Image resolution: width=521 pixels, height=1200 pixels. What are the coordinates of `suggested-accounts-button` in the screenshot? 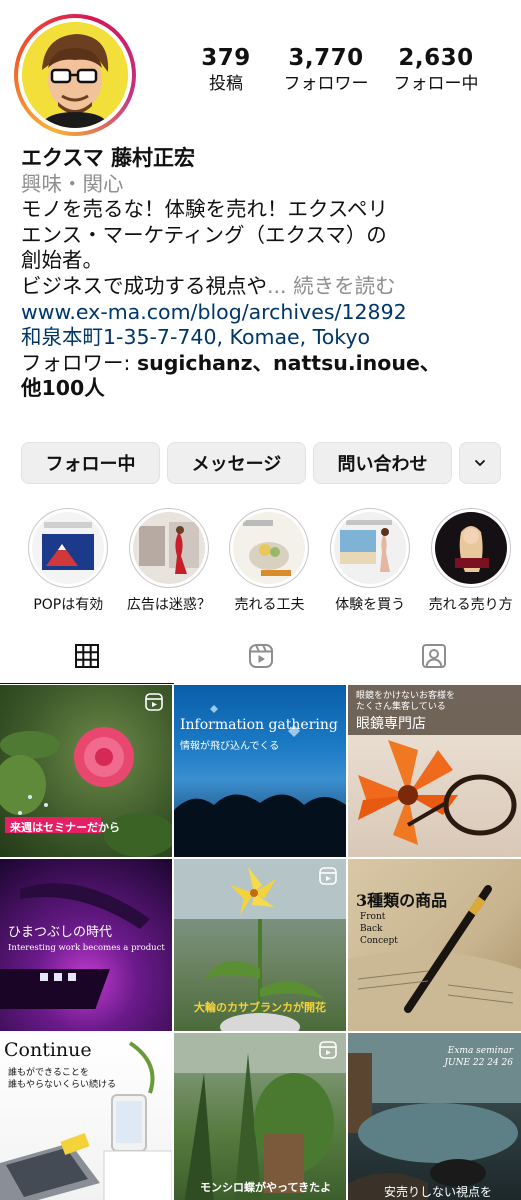 It's located at (480, 463).